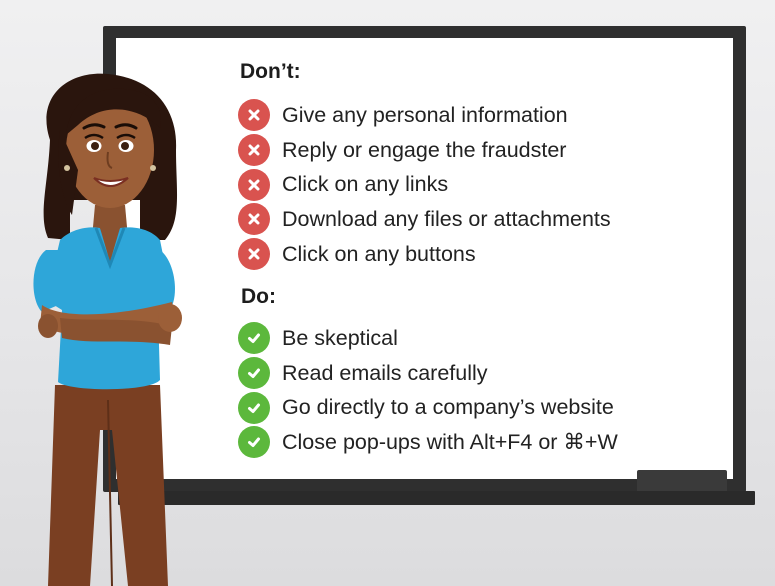 This screenshot has height=586, width=775. Describe the element at coordinates (270, 71) in the screenshot. I see `dont-heading: Don’t:` at that location.